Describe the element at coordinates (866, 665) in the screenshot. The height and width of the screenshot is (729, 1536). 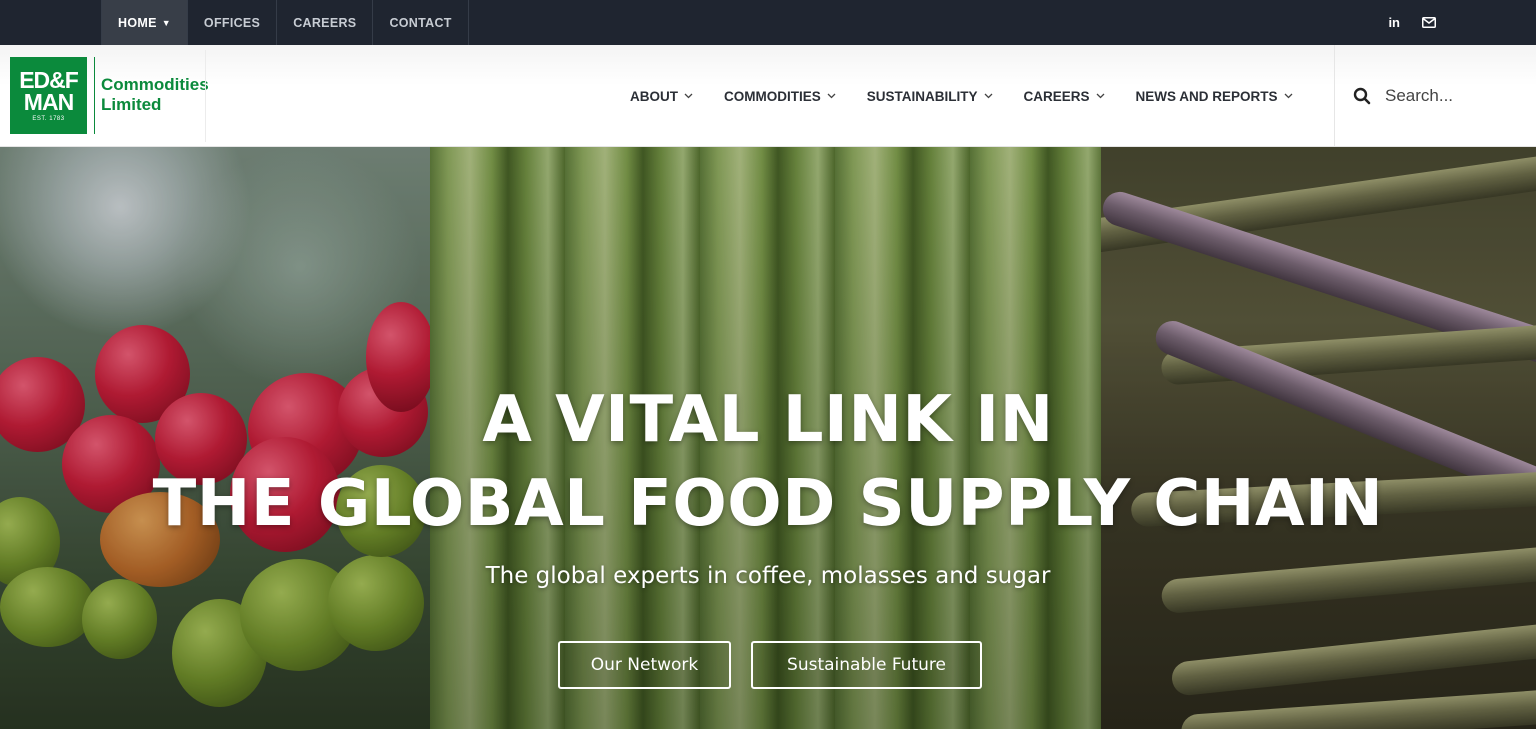
I see `sustainable-future-button: Sustainable Future` at that location.